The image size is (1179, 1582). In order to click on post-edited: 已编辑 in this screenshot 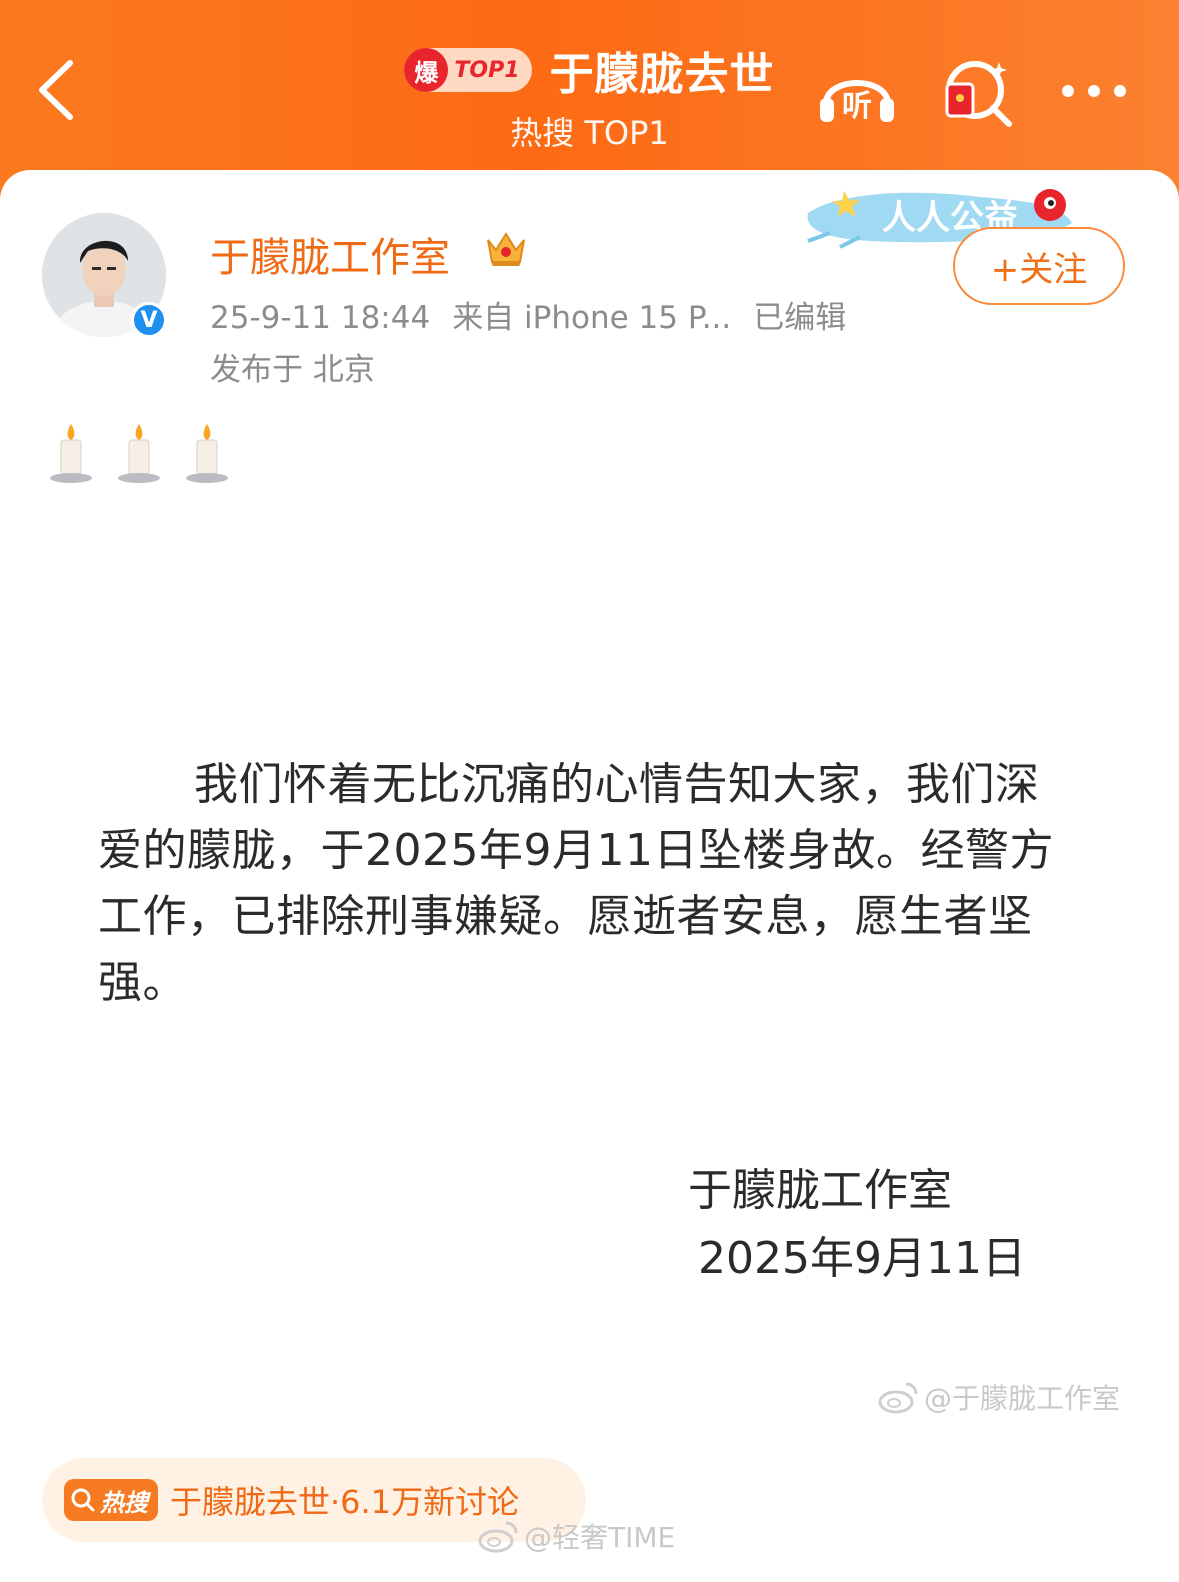, I will do `click(799, 318)`.